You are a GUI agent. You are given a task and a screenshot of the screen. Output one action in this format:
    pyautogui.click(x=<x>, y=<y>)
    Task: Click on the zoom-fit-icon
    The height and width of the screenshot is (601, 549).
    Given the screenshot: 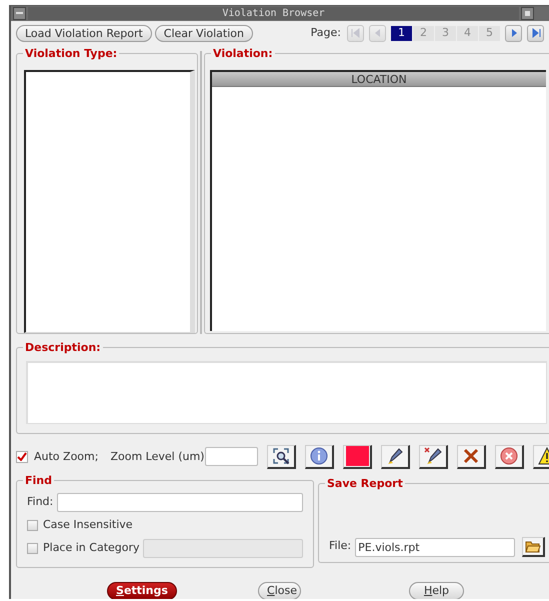 What is the action you would take?
    pyautogui.click(x=281, y=456)
    